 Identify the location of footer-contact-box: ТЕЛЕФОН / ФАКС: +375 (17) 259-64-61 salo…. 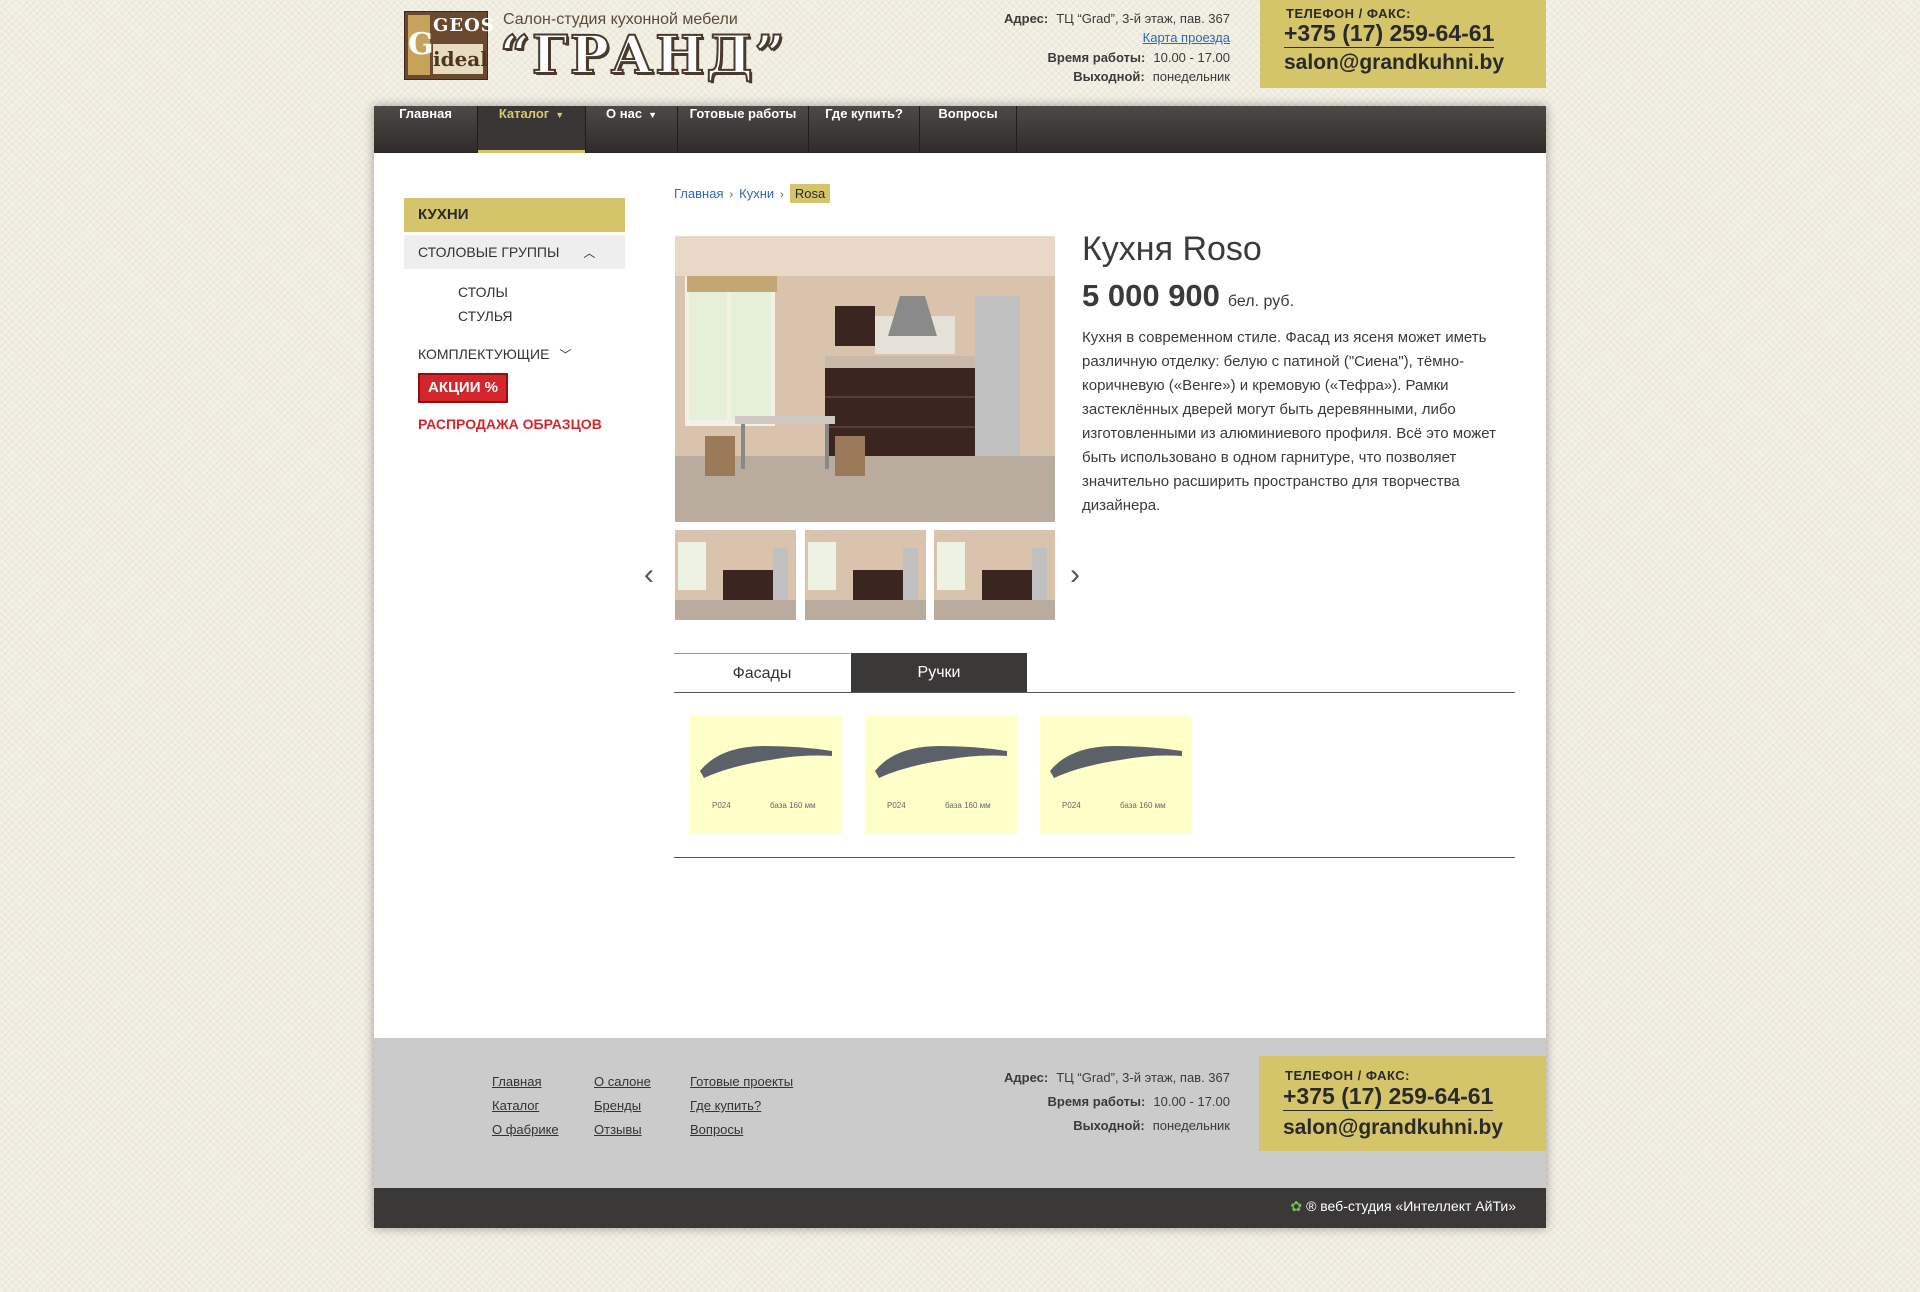
(1402, 1103).